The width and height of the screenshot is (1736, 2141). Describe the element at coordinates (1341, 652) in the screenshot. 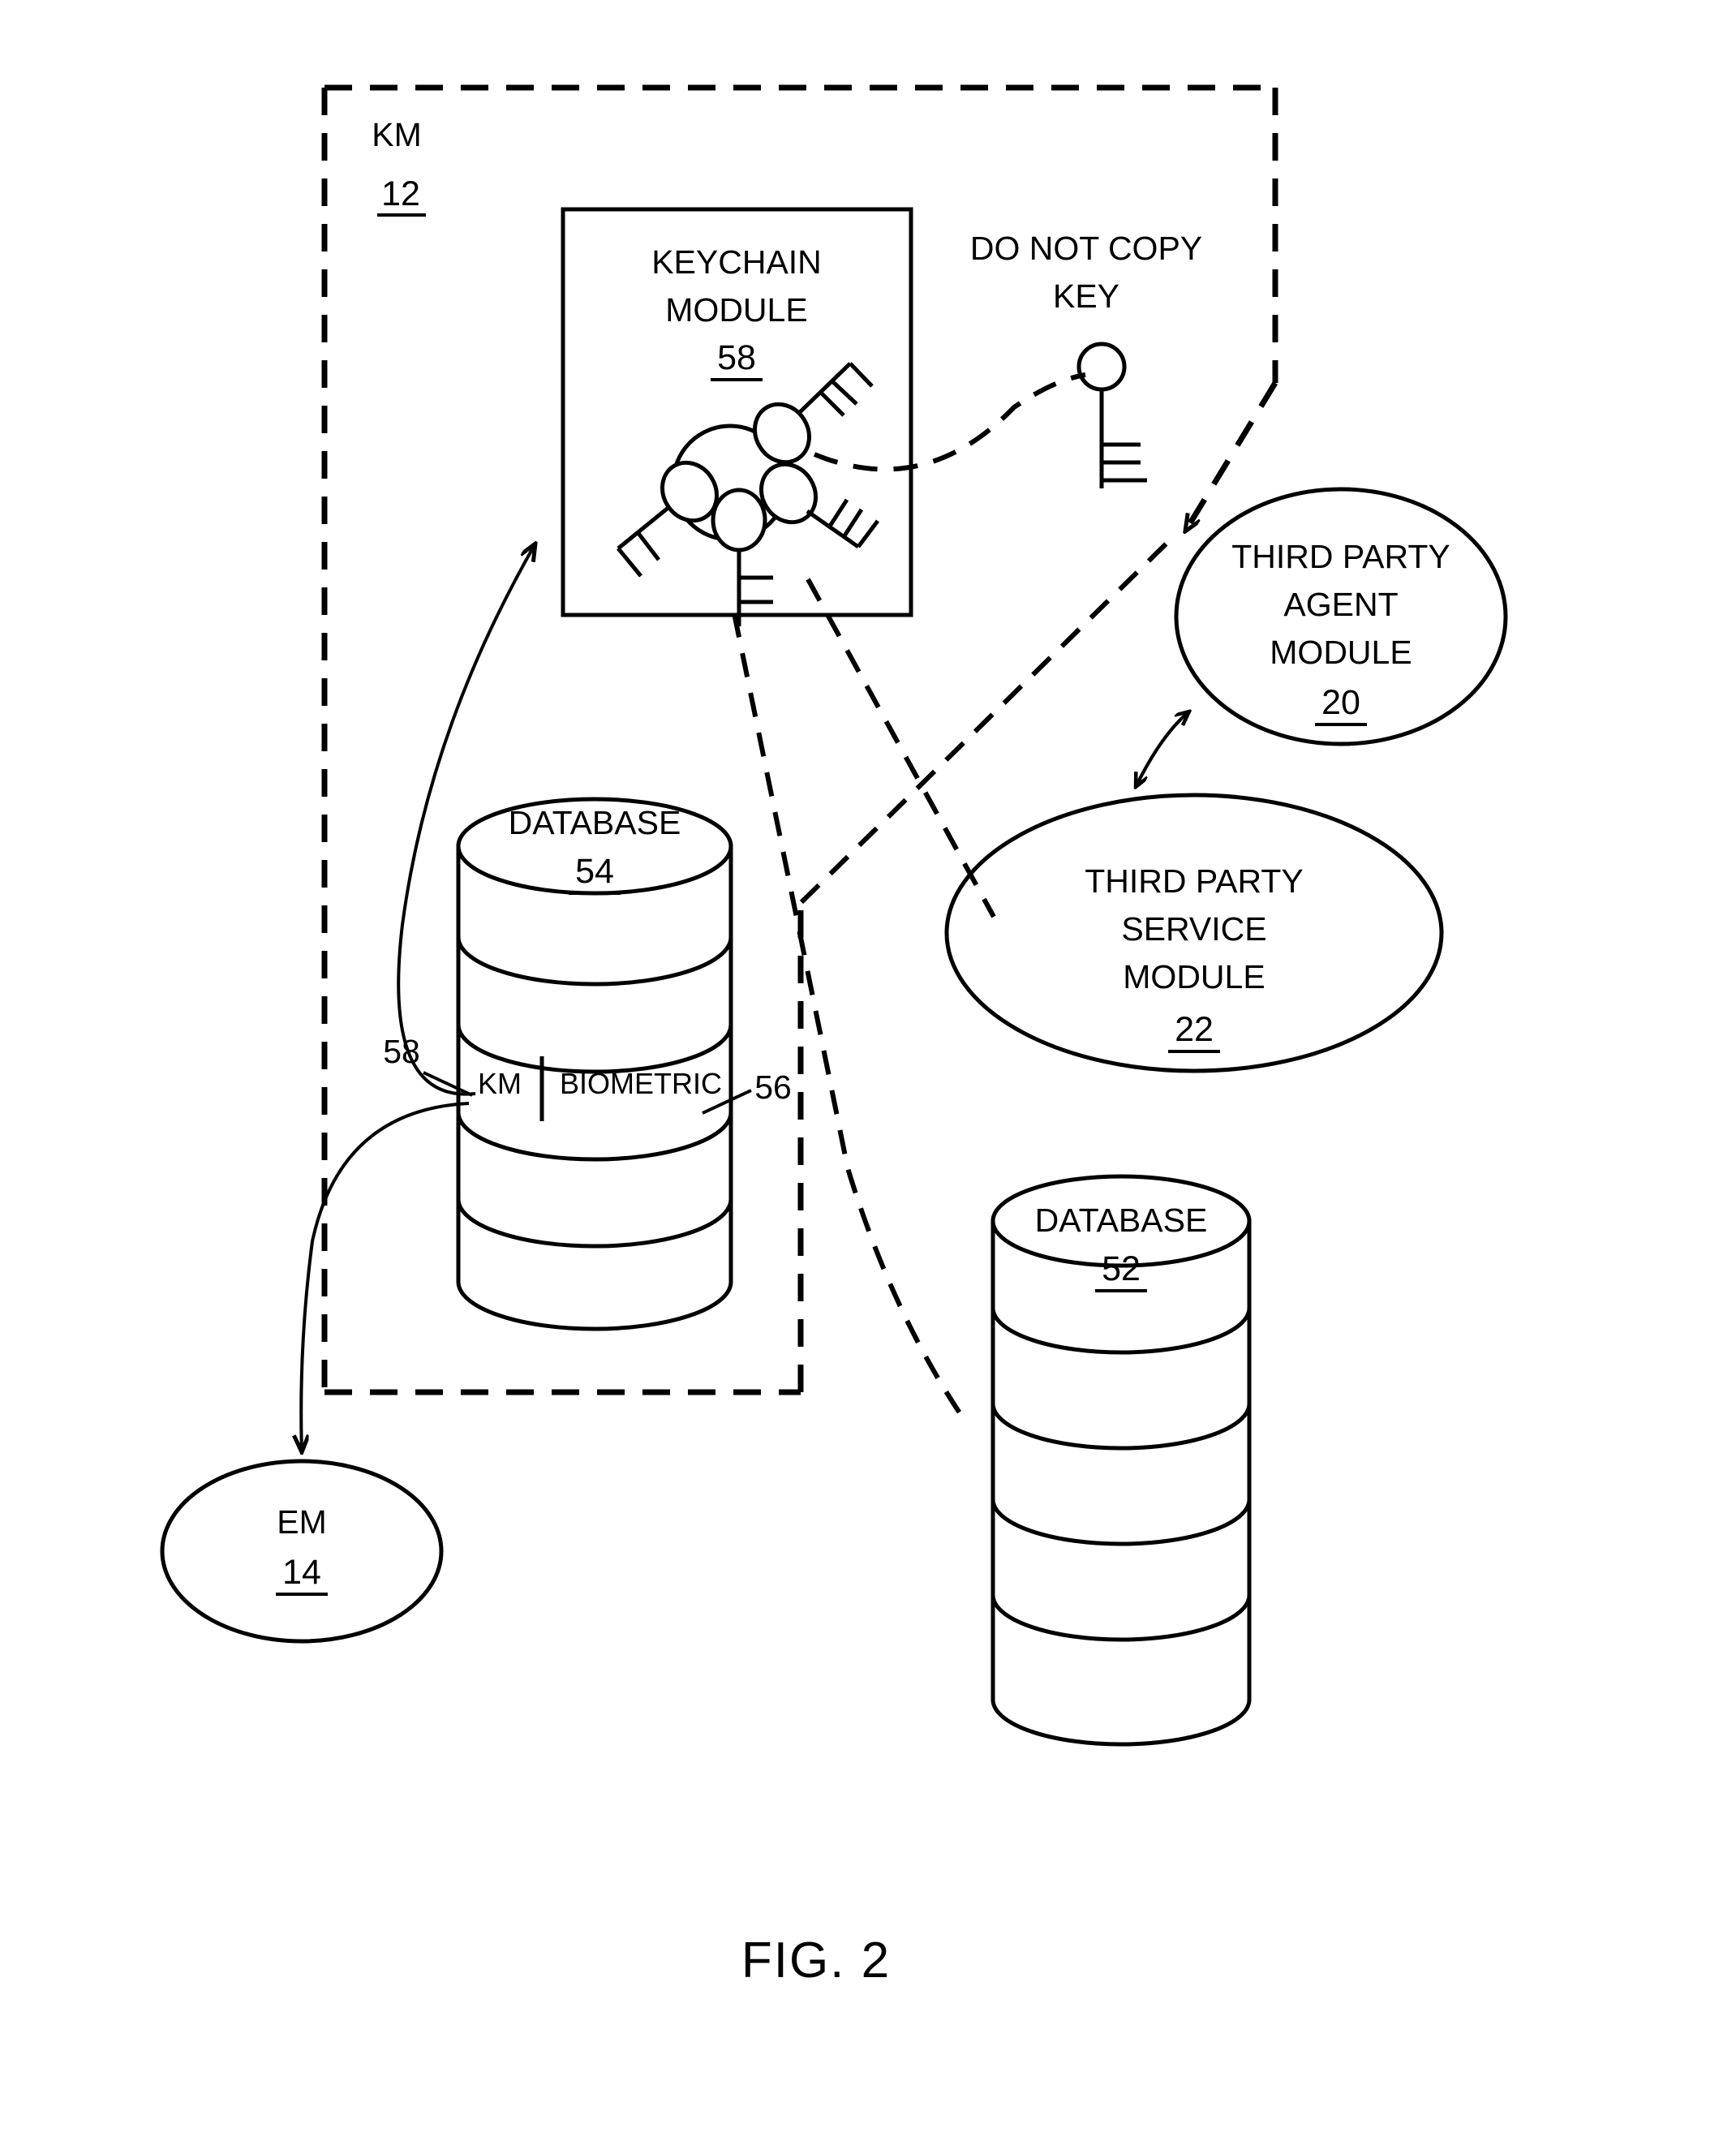

I see `third-party-agent-line3: MODULE` at that location.